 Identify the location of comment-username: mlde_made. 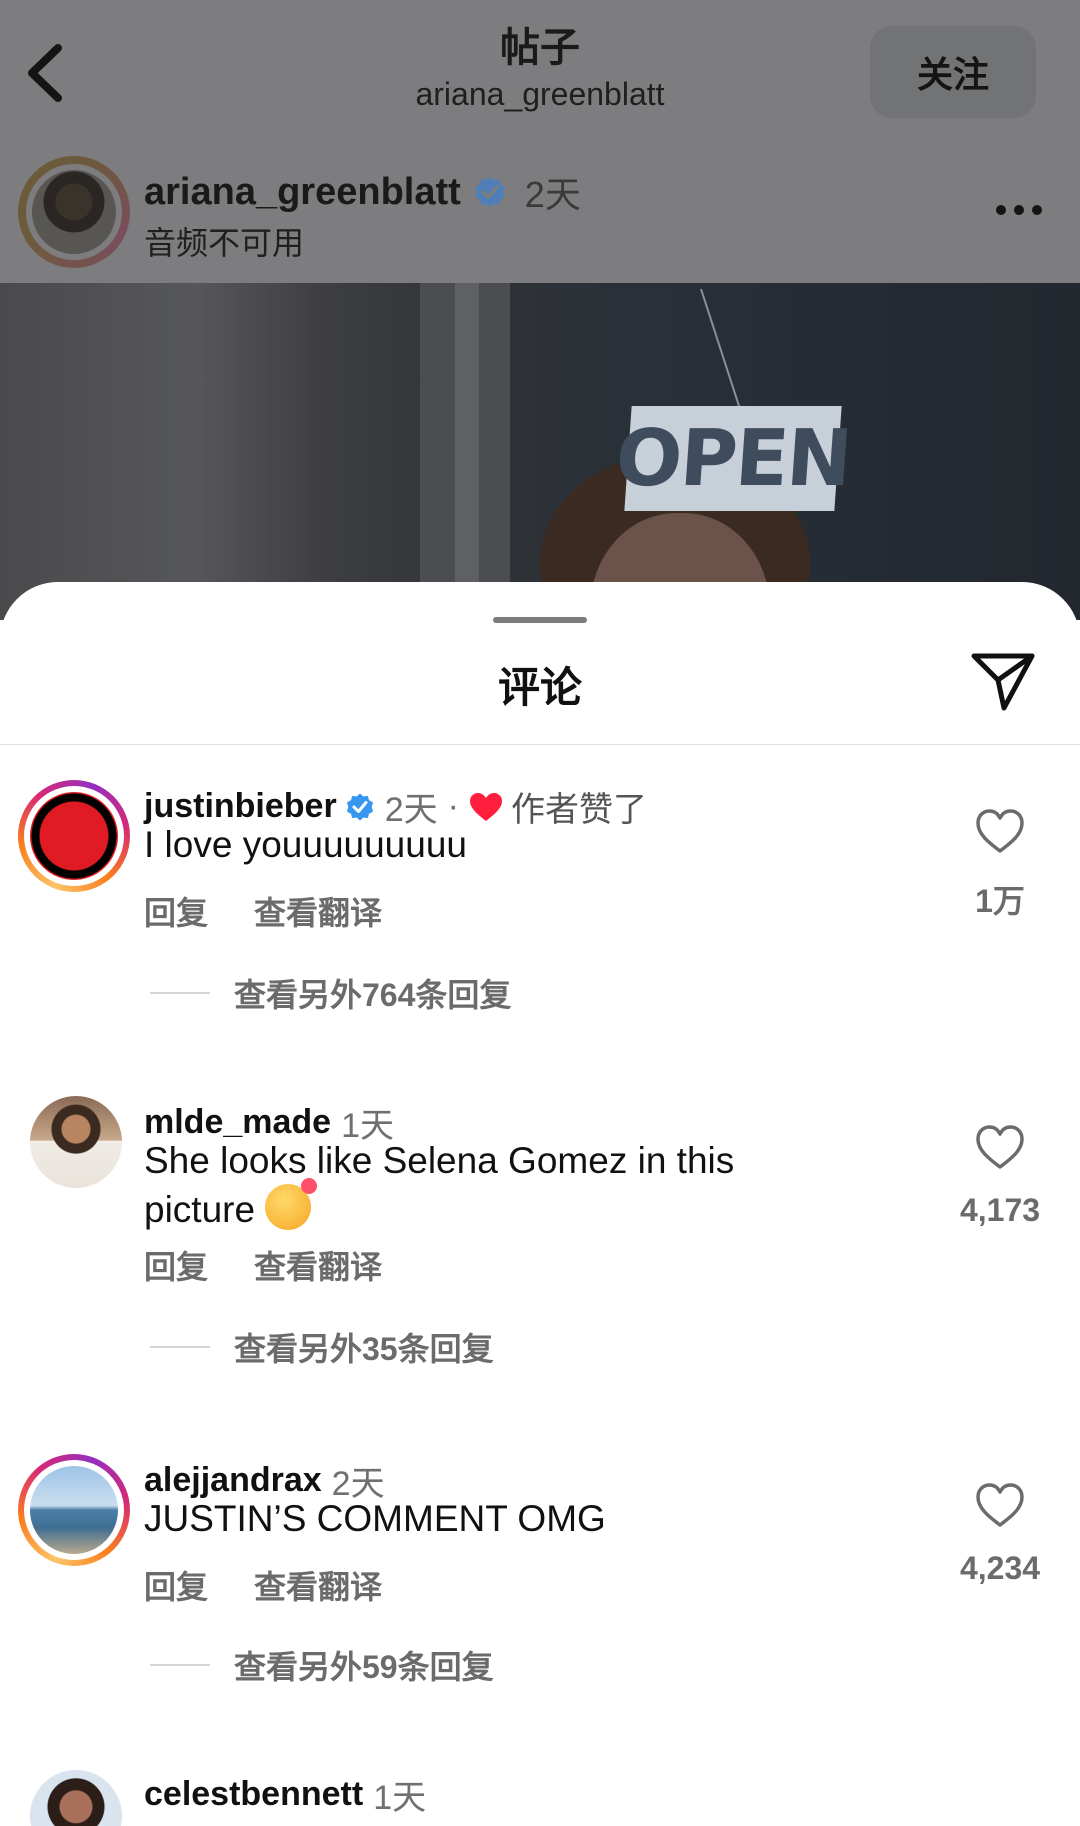
(237, 1122).